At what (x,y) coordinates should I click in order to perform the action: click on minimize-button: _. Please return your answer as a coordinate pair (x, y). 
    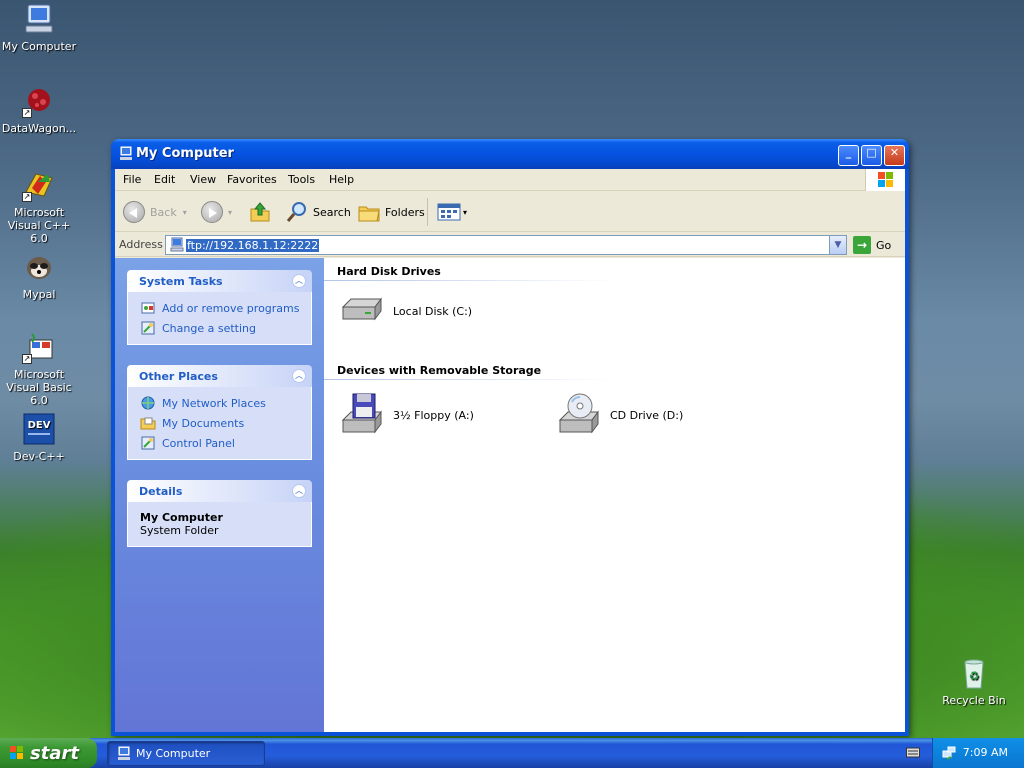
    Looking at the image, I should click on (848, 155).